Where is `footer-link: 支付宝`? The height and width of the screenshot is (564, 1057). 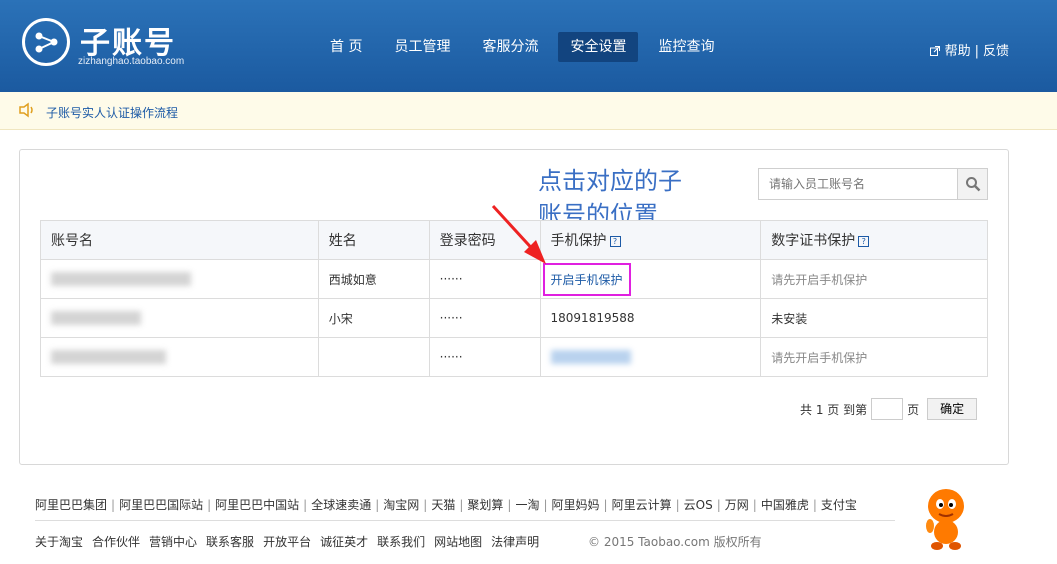
footer-link: 支付宝 is located at coordinates (839, 505).